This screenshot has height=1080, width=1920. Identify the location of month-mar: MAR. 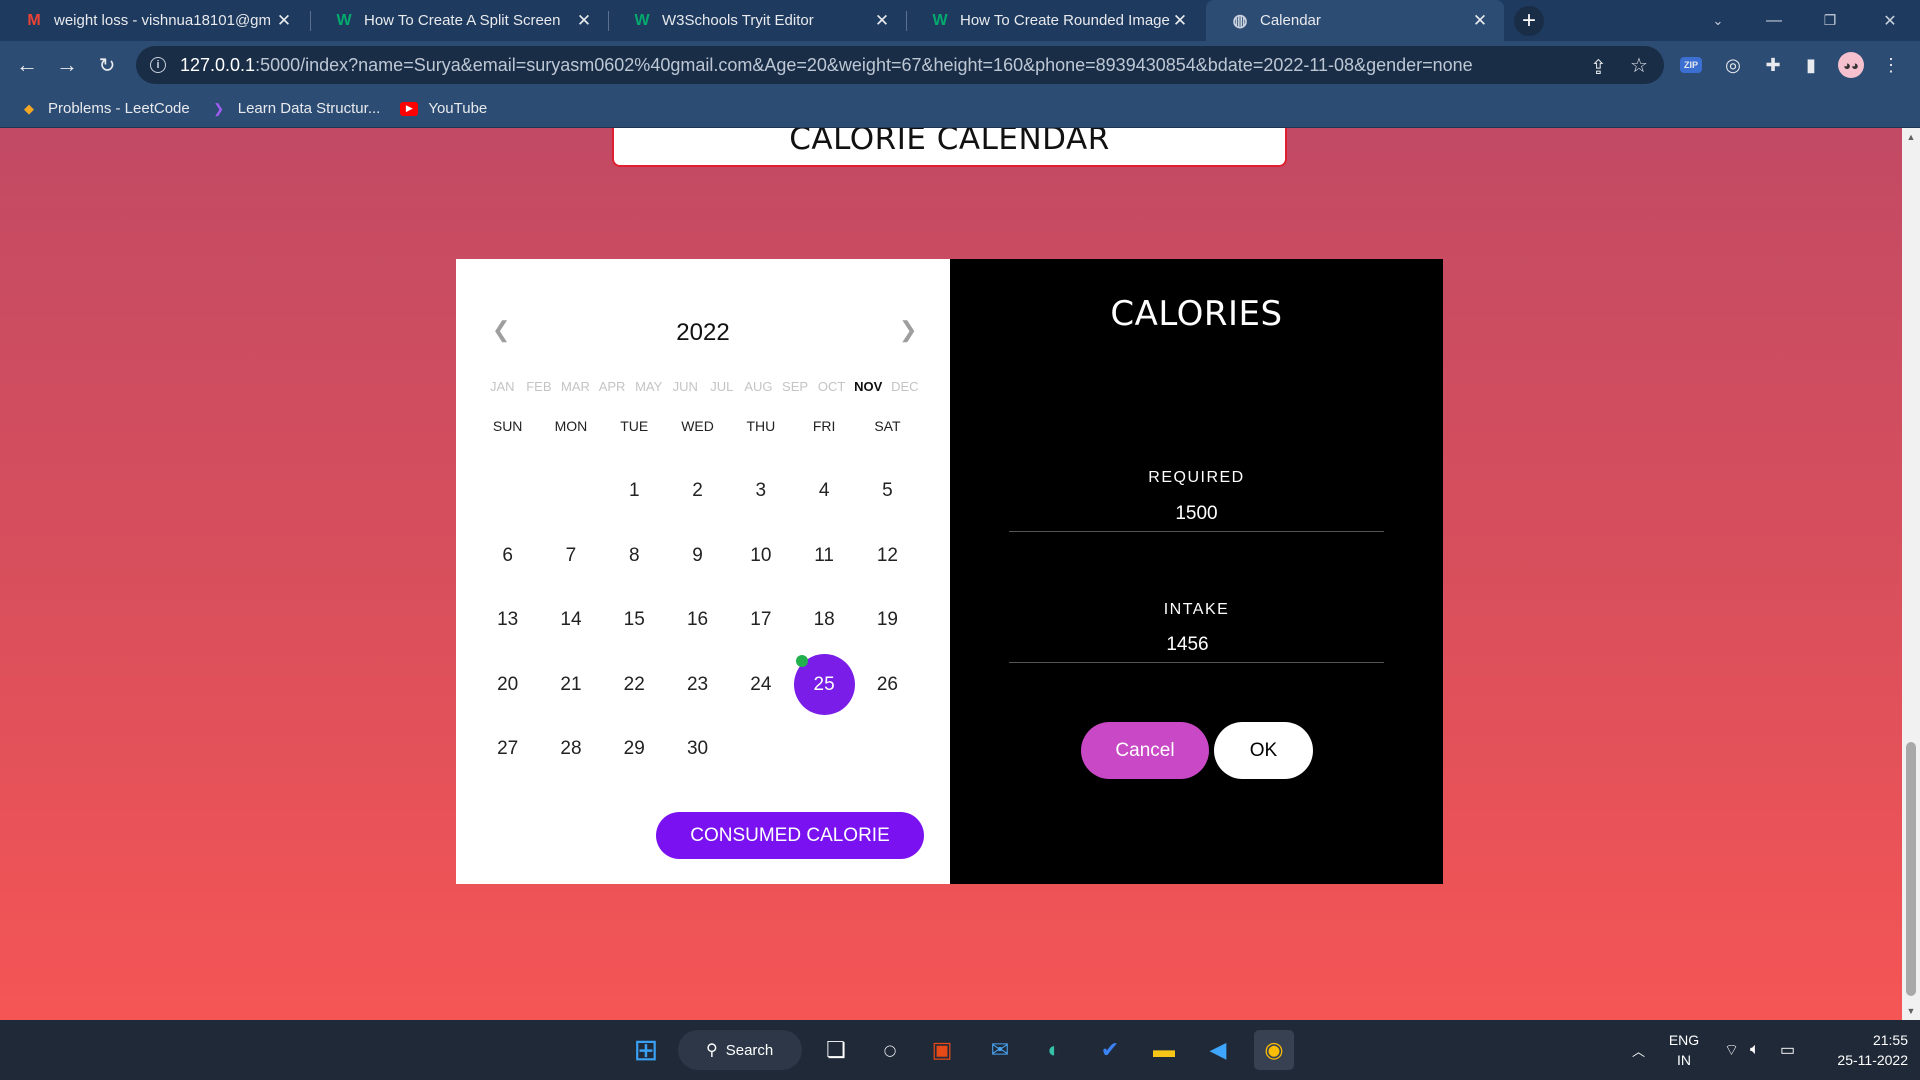
(575, 386).